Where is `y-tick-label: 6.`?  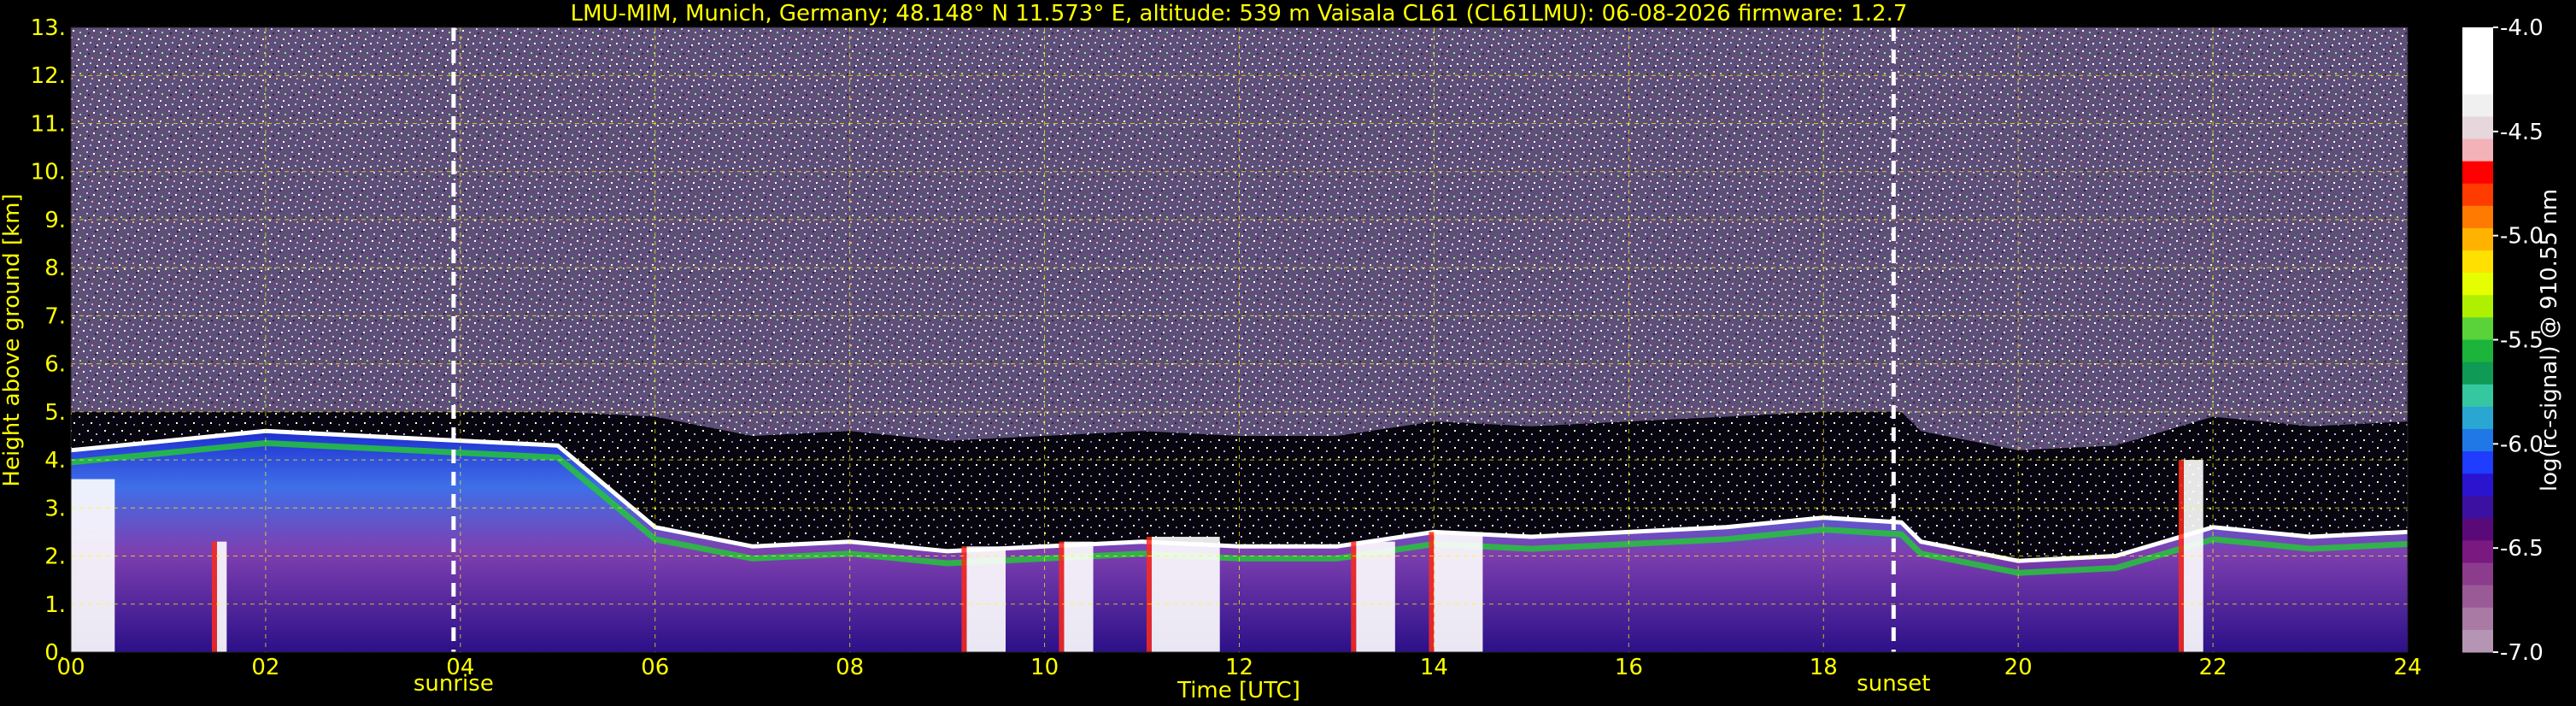
y-tick-label: 6. is located at coordinates (55, 365).